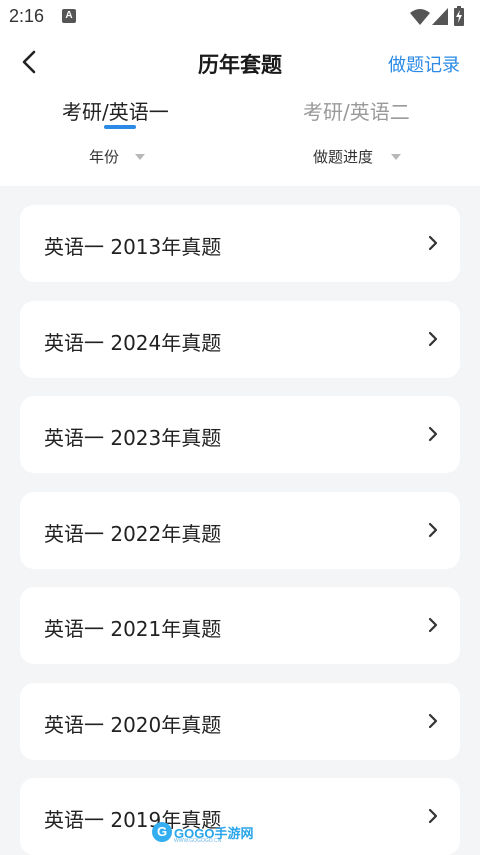 This screenshot has width=480, height=855. I want to click on year-filter: 年份, so click(104, 156).